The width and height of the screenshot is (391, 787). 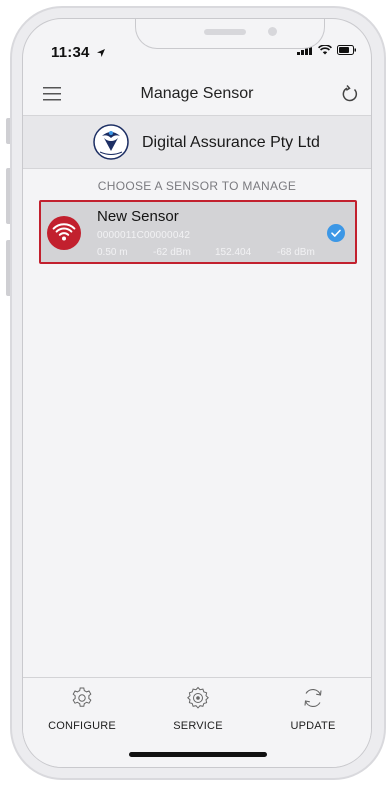 I want to click on location-arrow-icon, so click(x=100, y=53).